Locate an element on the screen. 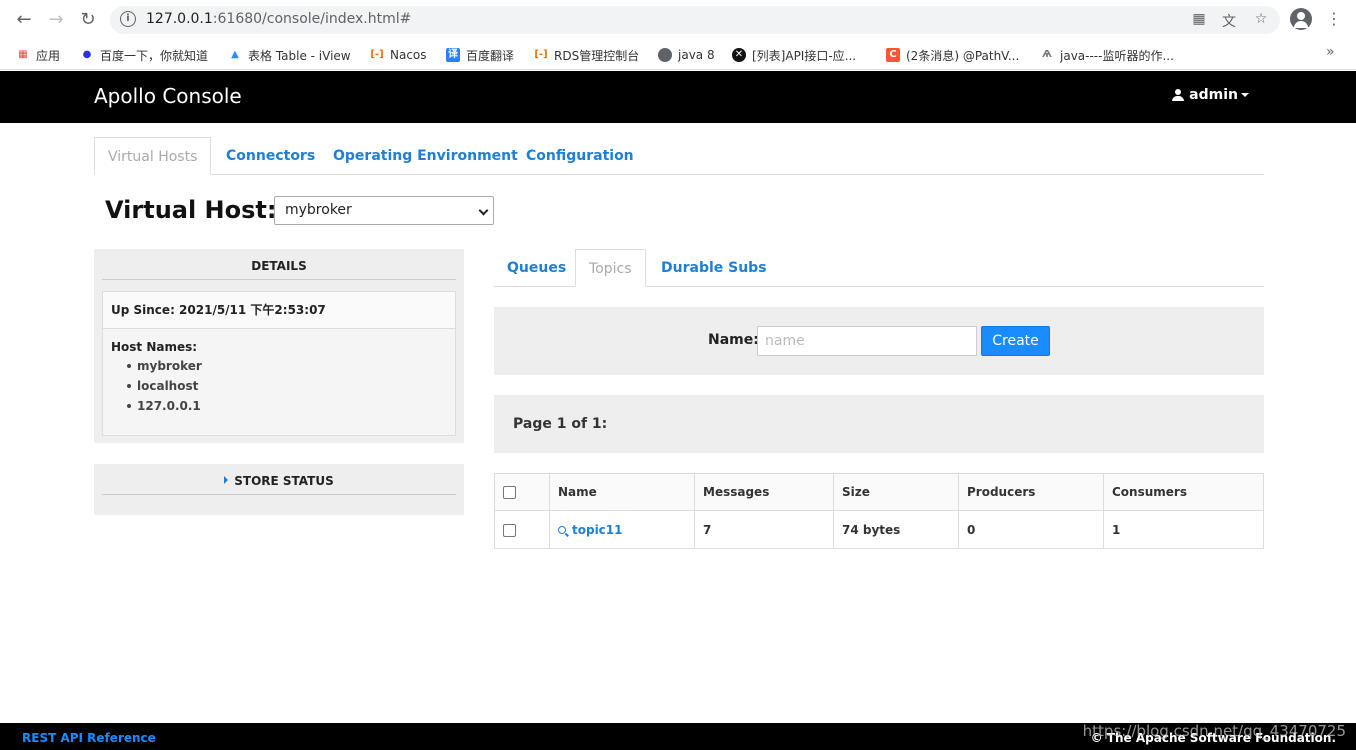  col-header-size: Size is located at coordinates (896, 492).